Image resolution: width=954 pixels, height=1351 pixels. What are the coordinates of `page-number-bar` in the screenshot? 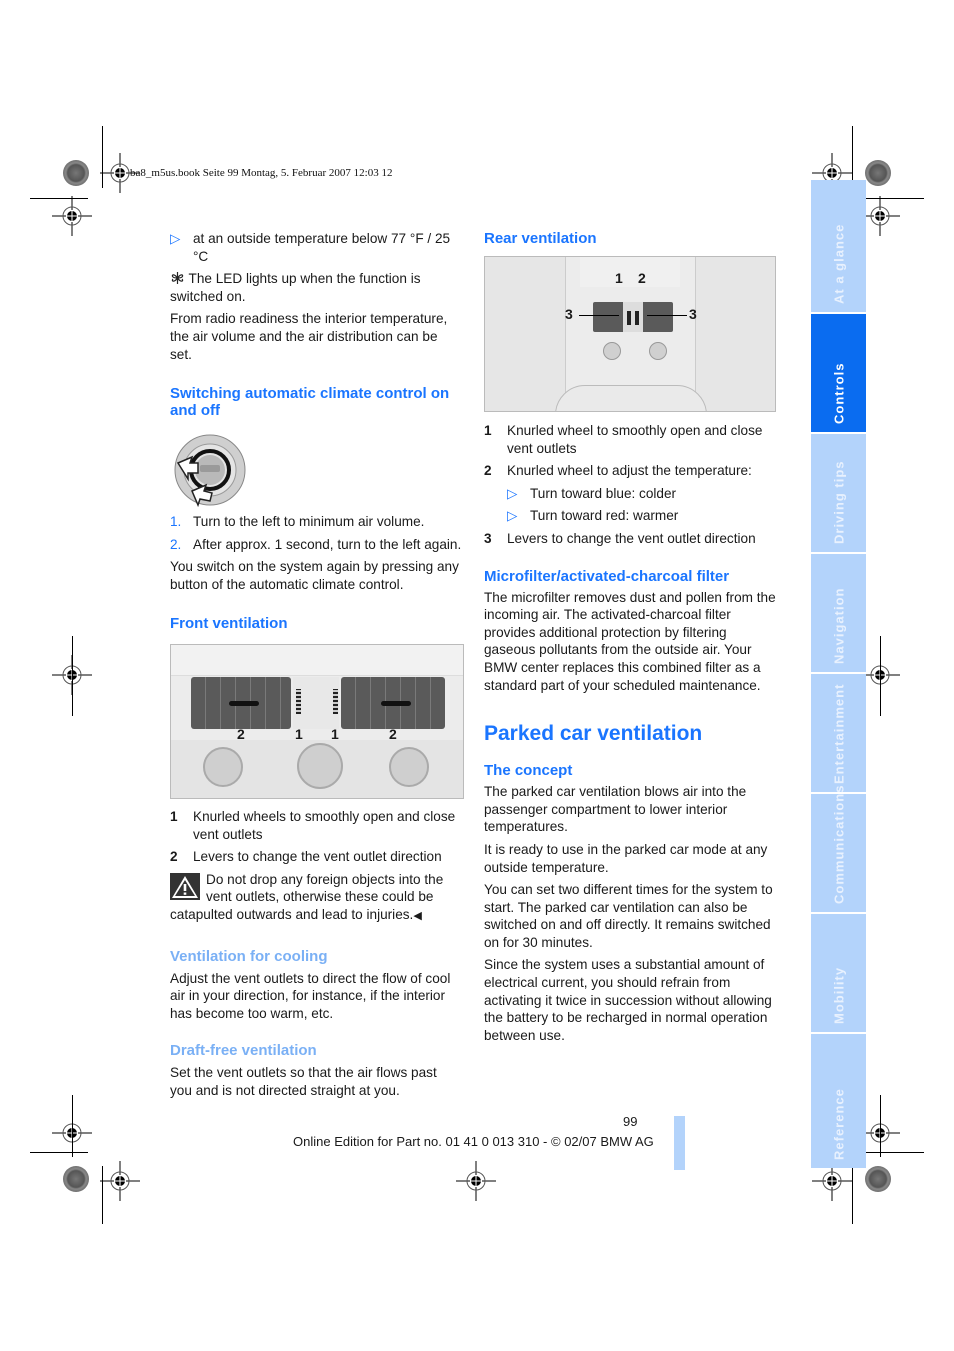 It's located at (679, 1143).